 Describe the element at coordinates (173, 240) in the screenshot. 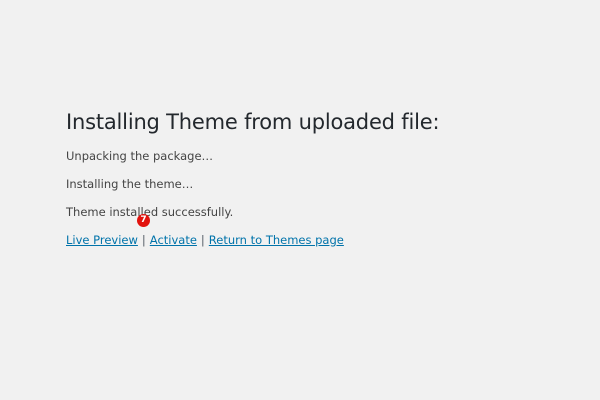

I see `activate-link: Activate` at that location.